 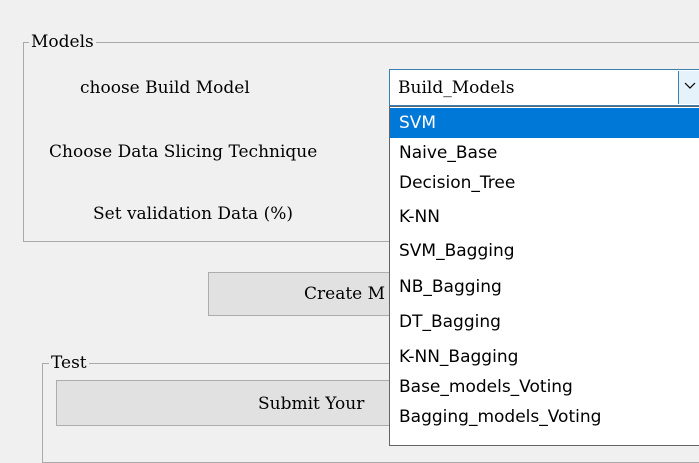 I want to click on build-model-selected-value: Build_Models, so click(x=456, y=88).